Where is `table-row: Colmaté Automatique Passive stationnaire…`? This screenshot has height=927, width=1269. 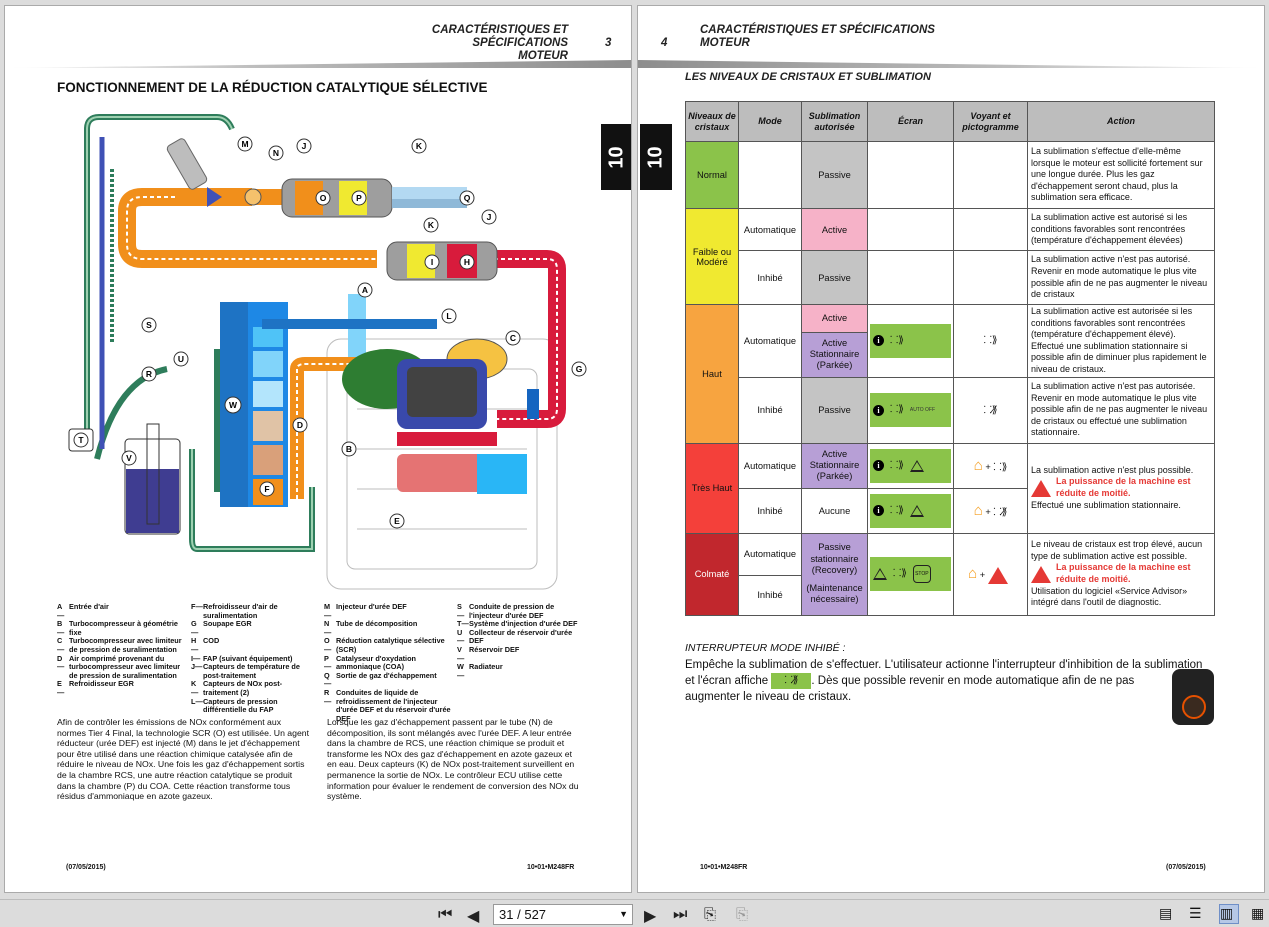 table-row: Colmaté Automatique Passive stationnaire… is located at coordinates (950, 574).